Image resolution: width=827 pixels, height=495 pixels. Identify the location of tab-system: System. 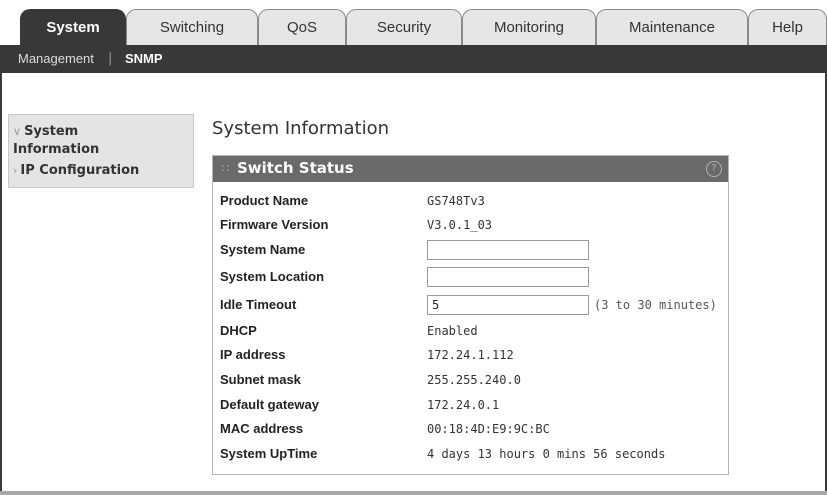
(73, 27).